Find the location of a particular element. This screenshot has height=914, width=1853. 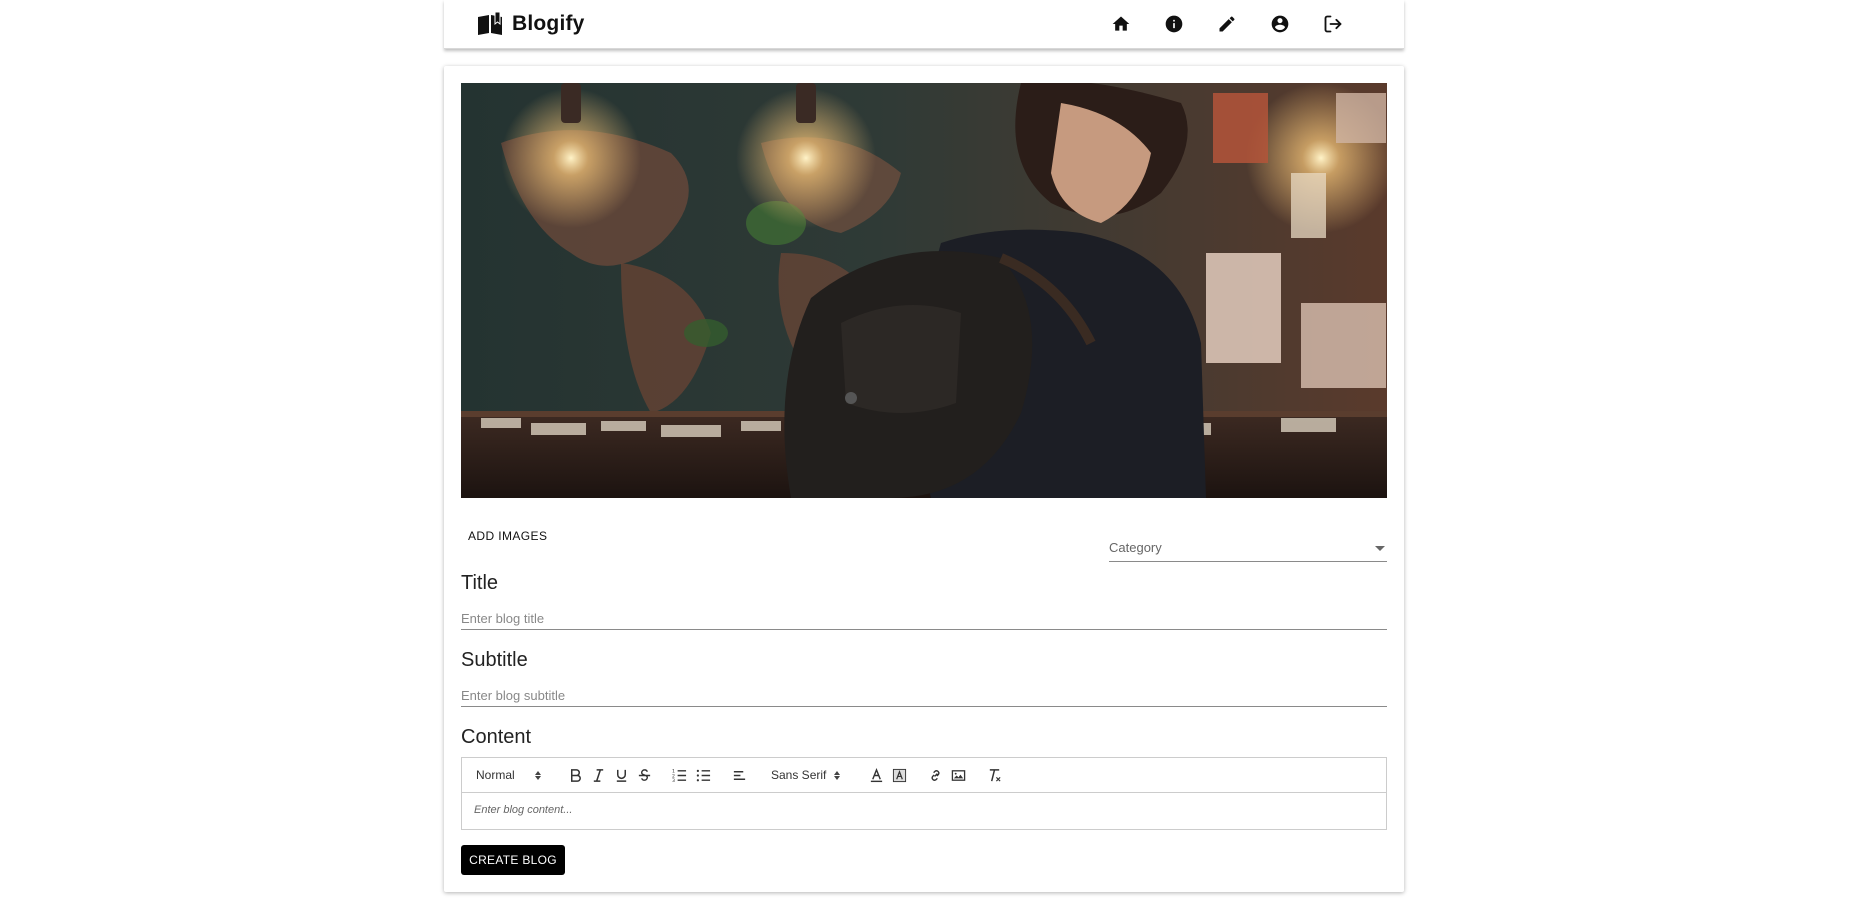

category-label: Category is located at coordinates (1135, 547).